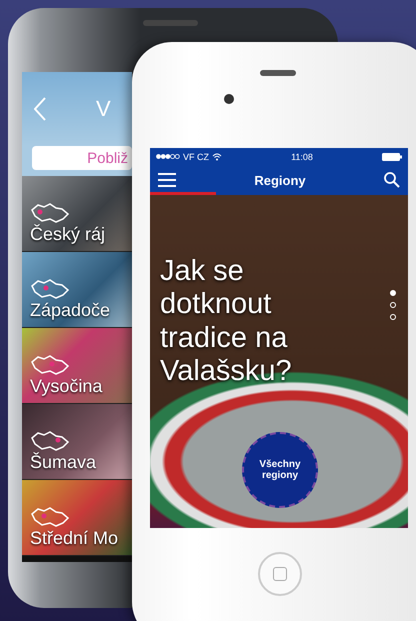 This screenshot has width=416, height=621. I want to click on screen-title: V, so click(103, 109).